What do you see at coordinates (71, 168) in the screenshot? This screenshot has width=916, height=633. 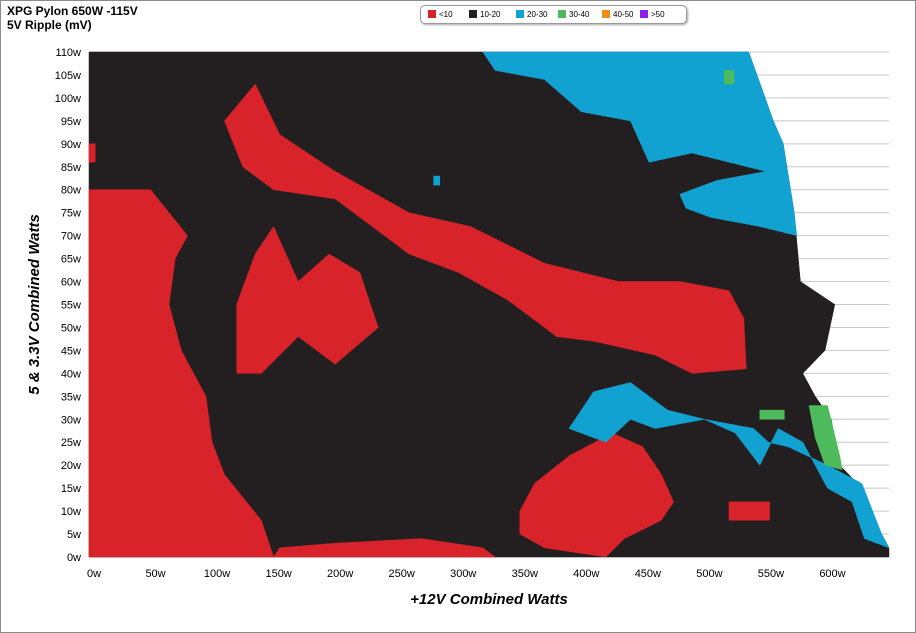 I see `y-tick-label: 85w` at bounding box center [71, 168].